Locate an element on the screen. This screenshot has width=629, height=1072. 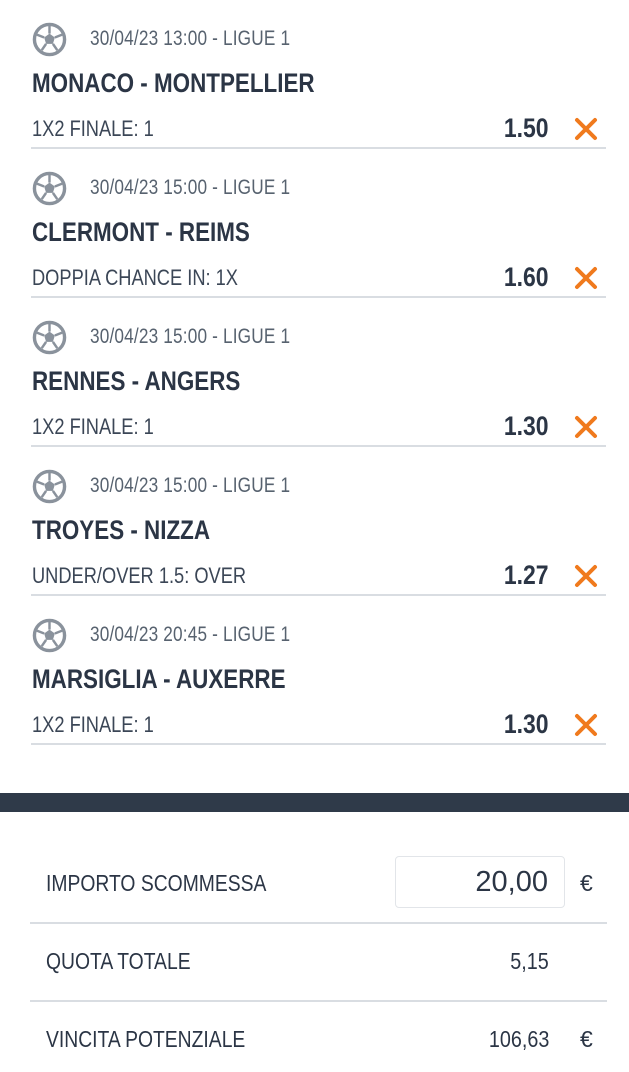
bet-teams: MONACO - MONTPELLIER is located at coordinates (173, 83).